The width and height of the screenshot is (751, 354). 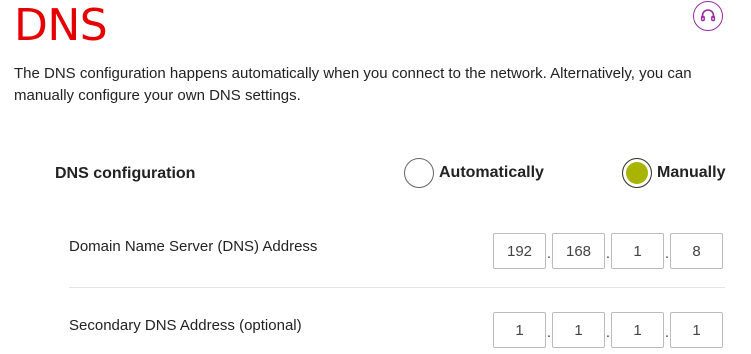 I want to click on secondary-dns-octet-2: 1, so click(x=578, y=330).